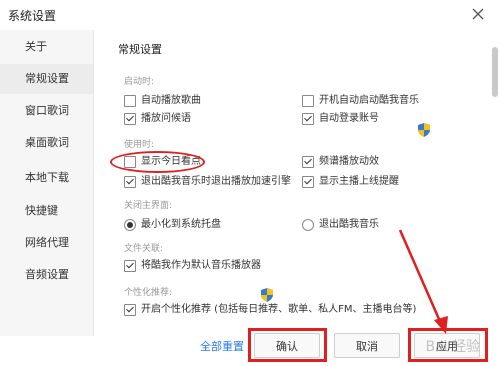 The image size is (500, 366). Describe the element at coordinates (166, 118) in the screenshot. I see `option-label: 播放问候语` at that location.